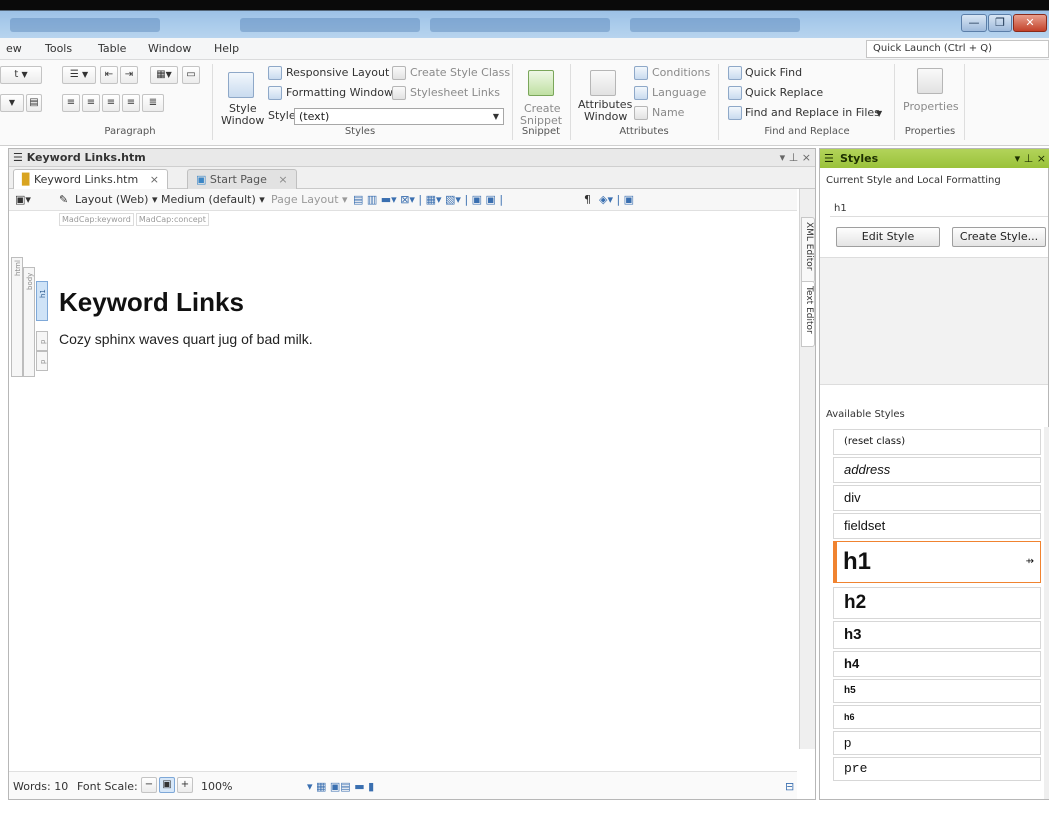 This screenshot has width=1049, height=825. Describe the element at coordinates (186, 339) in the screenshot. I see `document-paragraph: Cozy sphinx waves quart jug of bad milk.` at that location.